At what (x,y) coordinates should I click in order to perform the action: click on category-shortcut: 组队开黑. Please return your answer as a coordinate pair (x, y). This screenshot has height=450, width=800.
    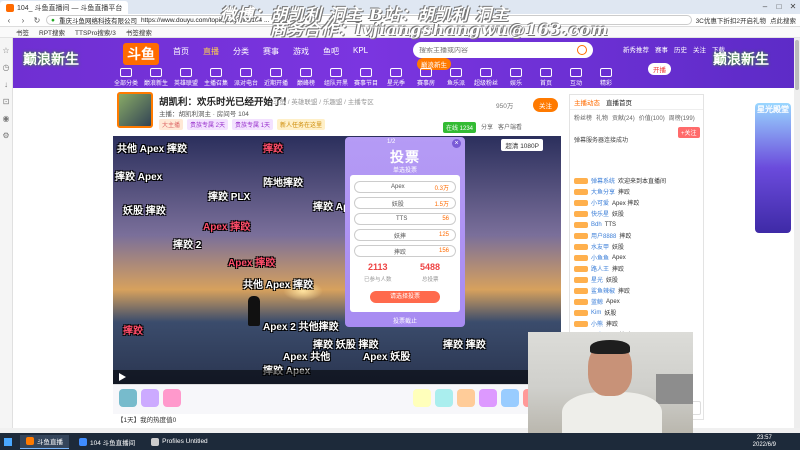
    Looking at the image, I should click on (336, 77).